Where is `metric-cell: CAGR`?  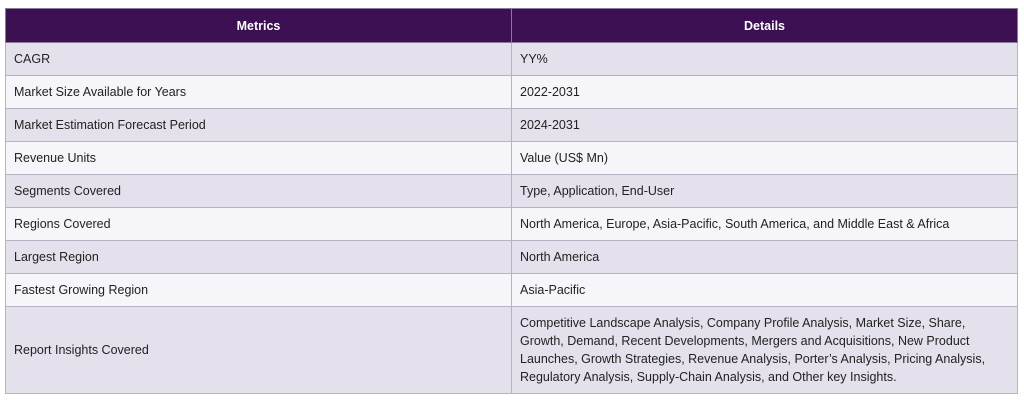 metric-cell: CAGR is located at coordinates (258, 59).